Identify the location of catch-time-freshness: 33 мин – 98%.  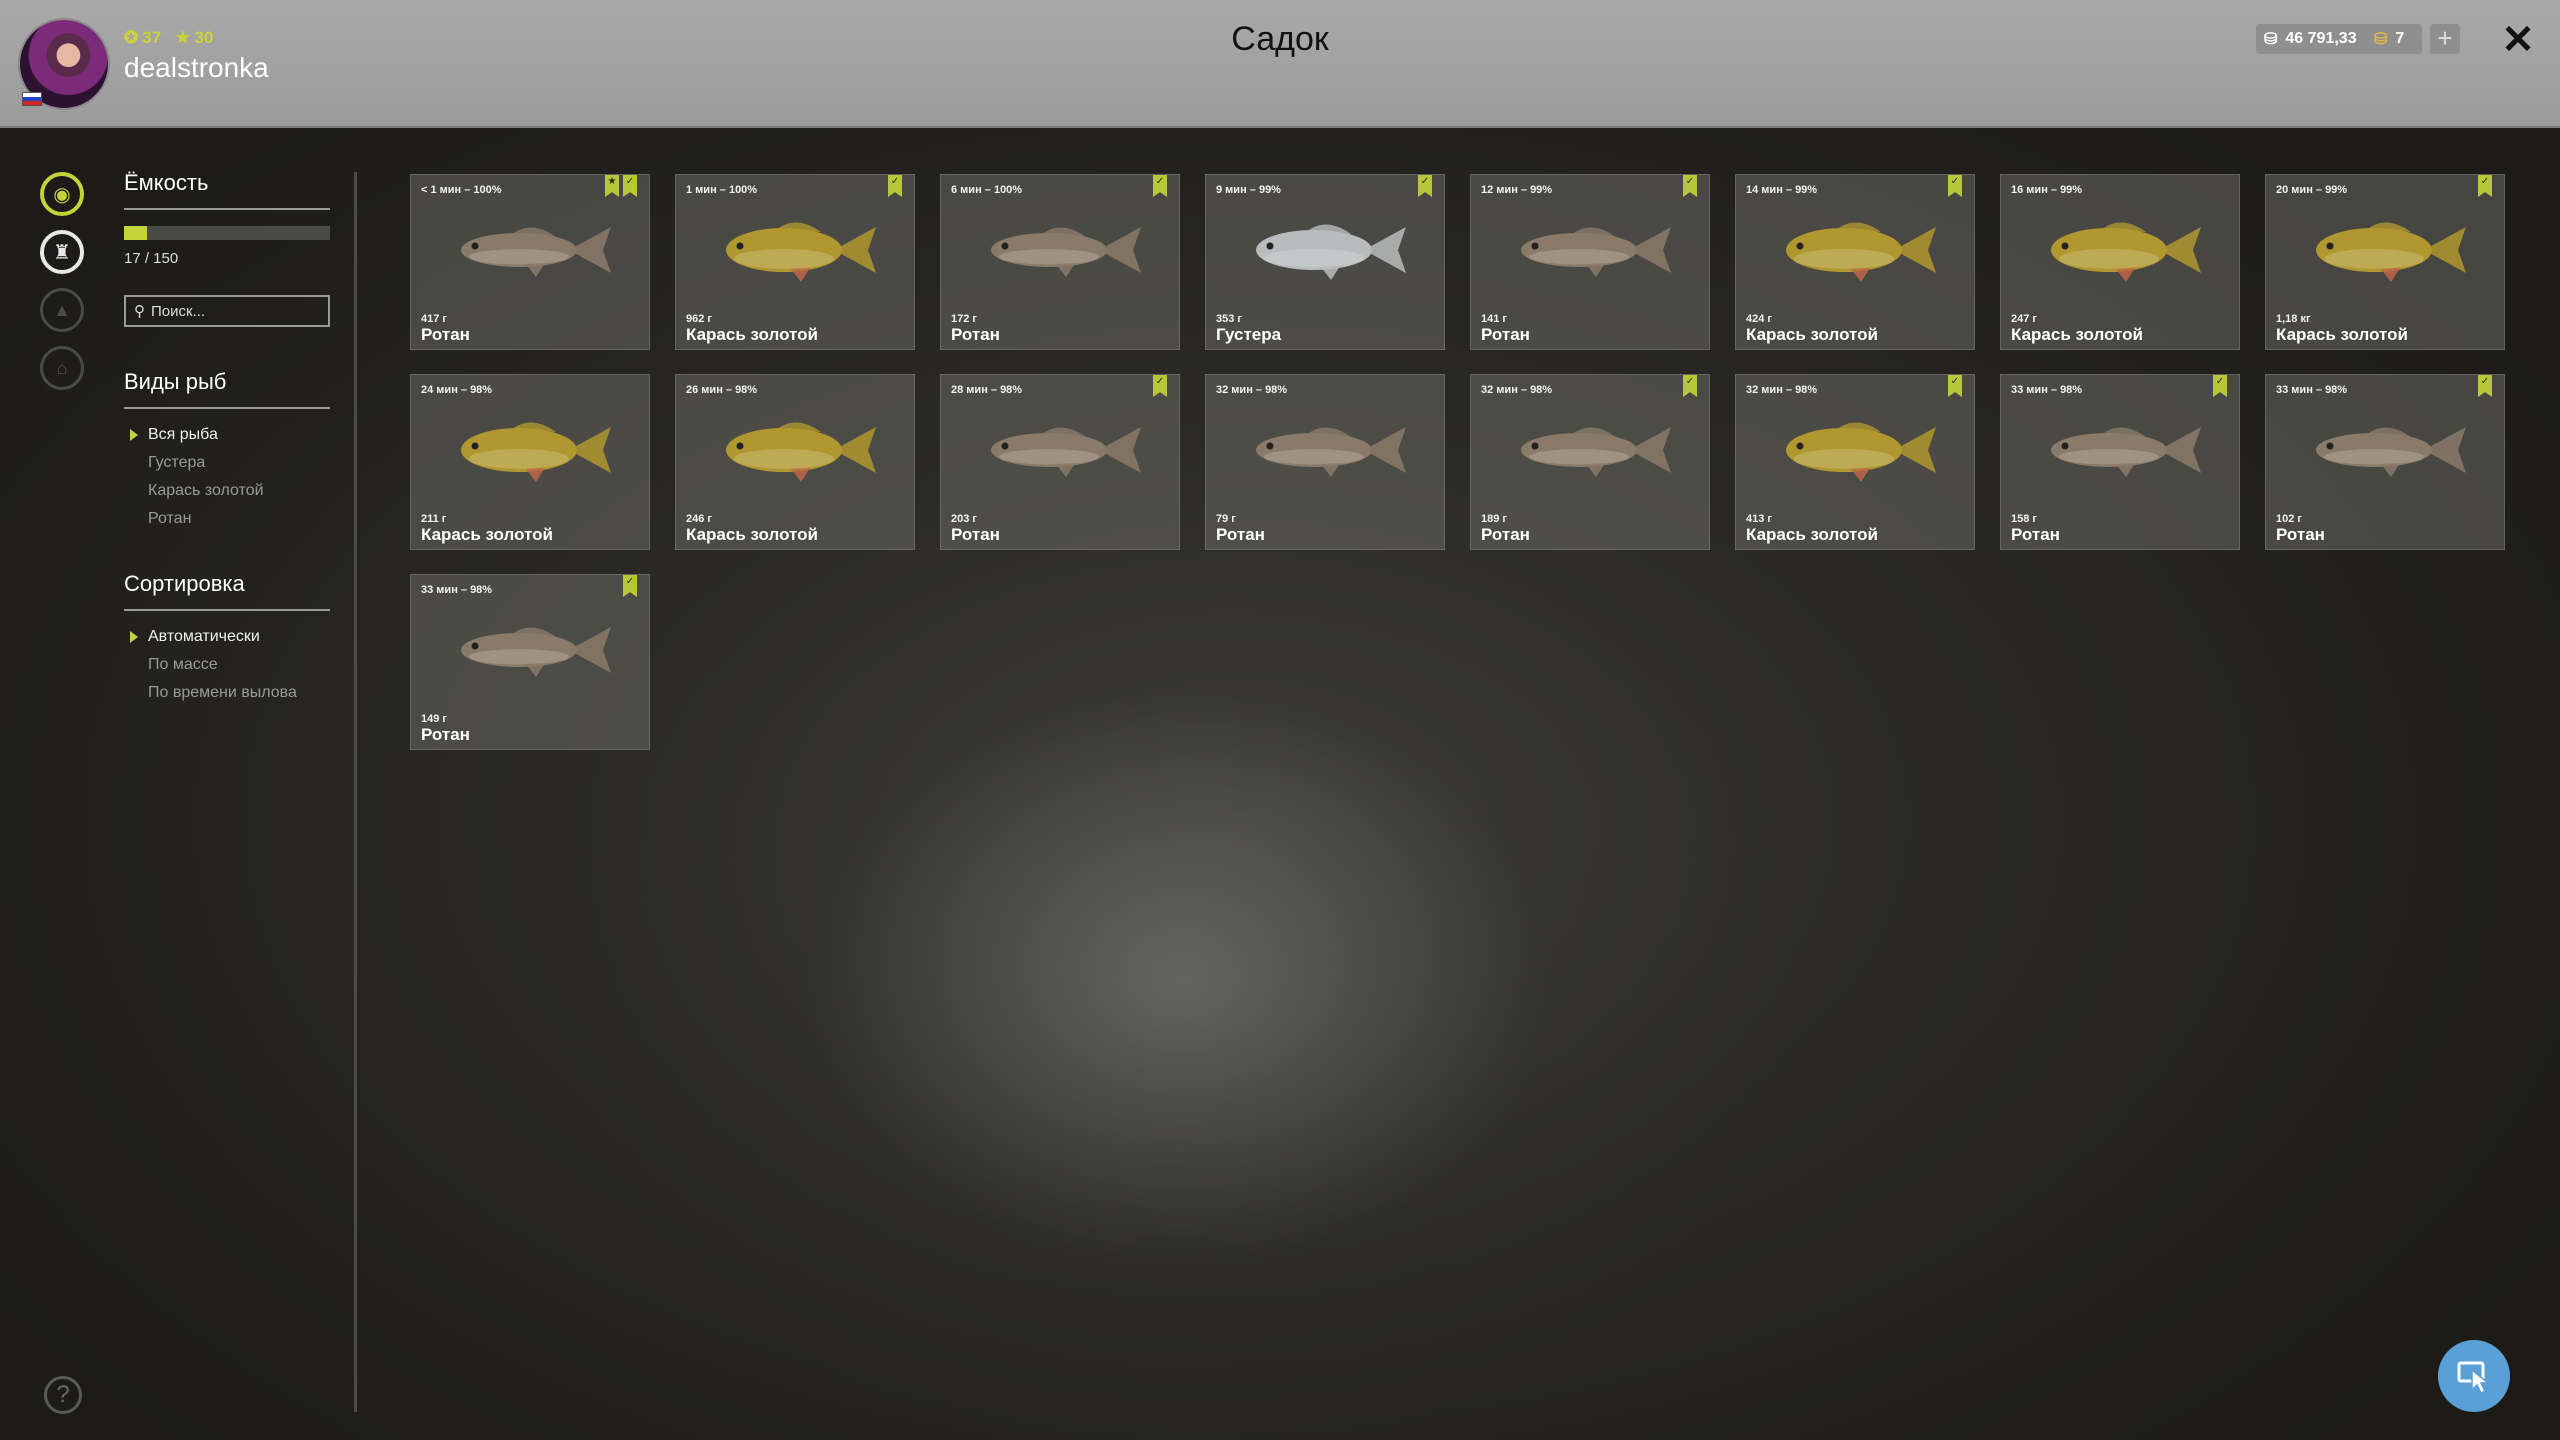
(2047, 390).